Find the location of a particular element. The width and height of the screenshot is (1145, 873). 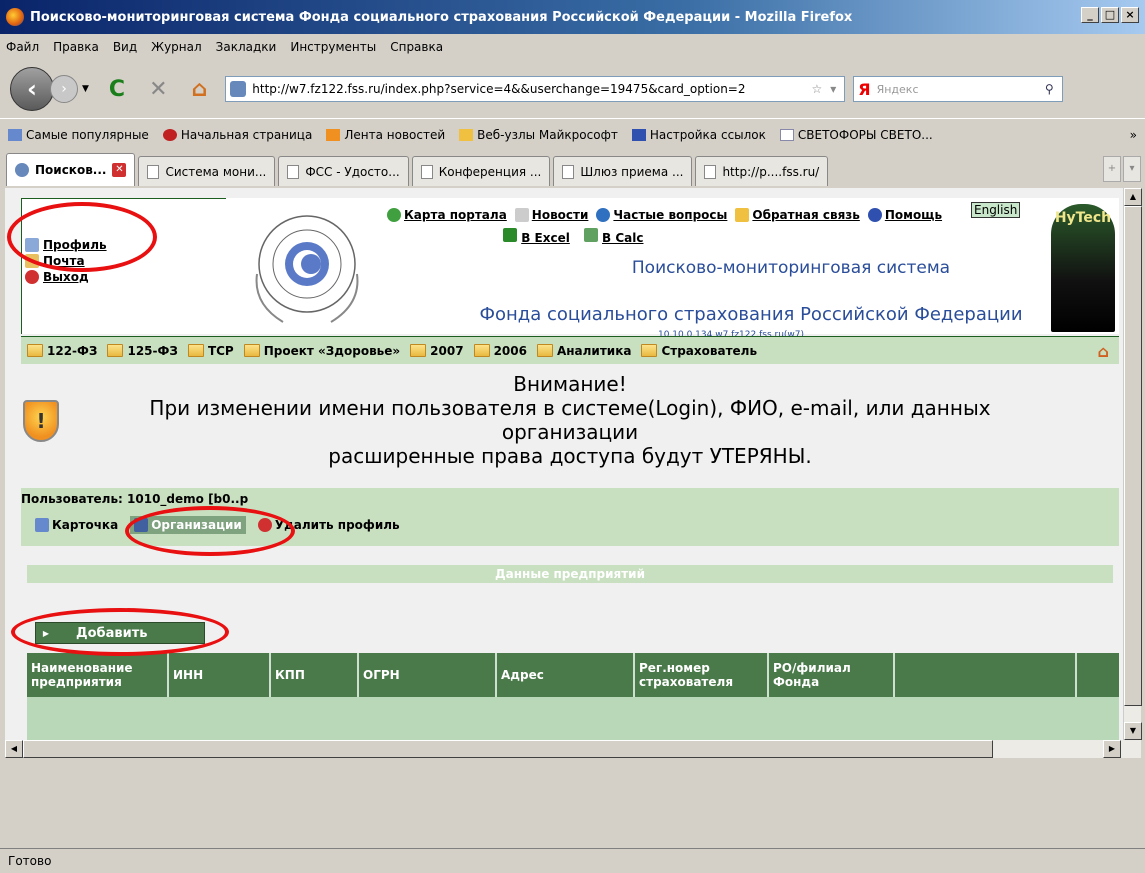

yandex-icon: Я is located at coordinates (864, 89).